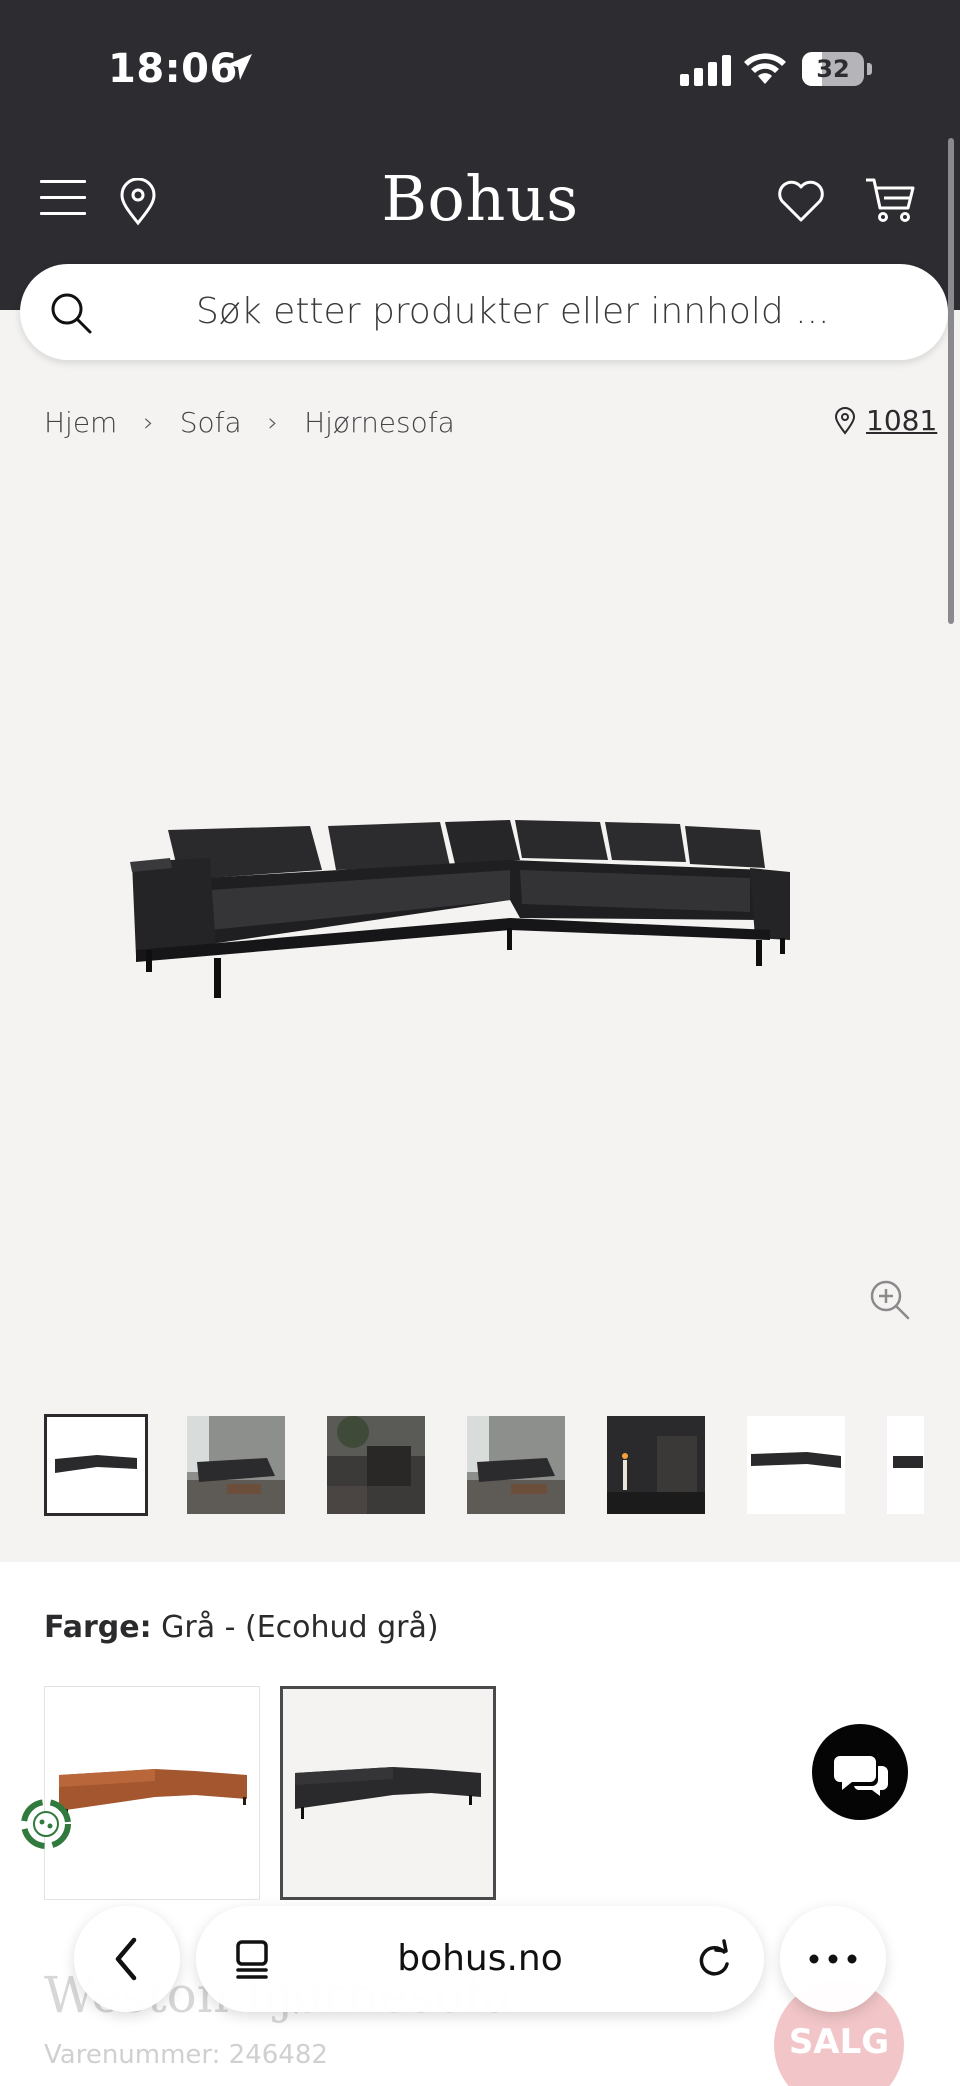 The image size is (960, 2086). What do you see at coordinates (186, 2055) in the screenshot?
I see `product-sku: Varenummer: 246482` at bounding box center [186, 2055].